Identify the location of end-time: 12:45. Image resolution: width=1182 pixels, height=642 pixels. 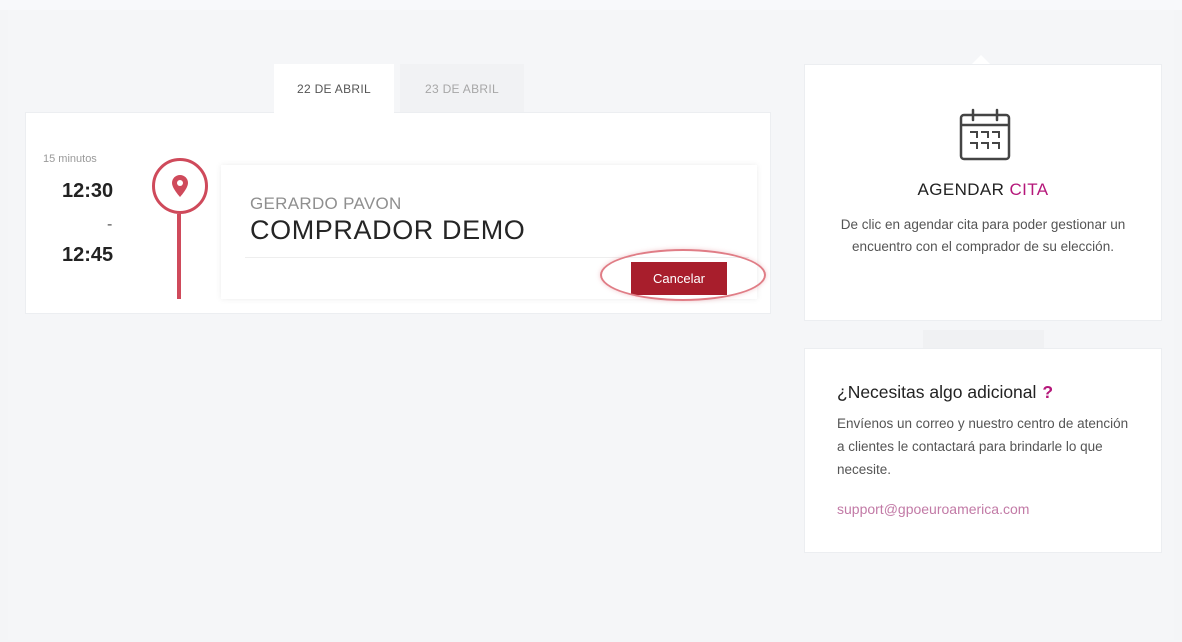
(88, 255).